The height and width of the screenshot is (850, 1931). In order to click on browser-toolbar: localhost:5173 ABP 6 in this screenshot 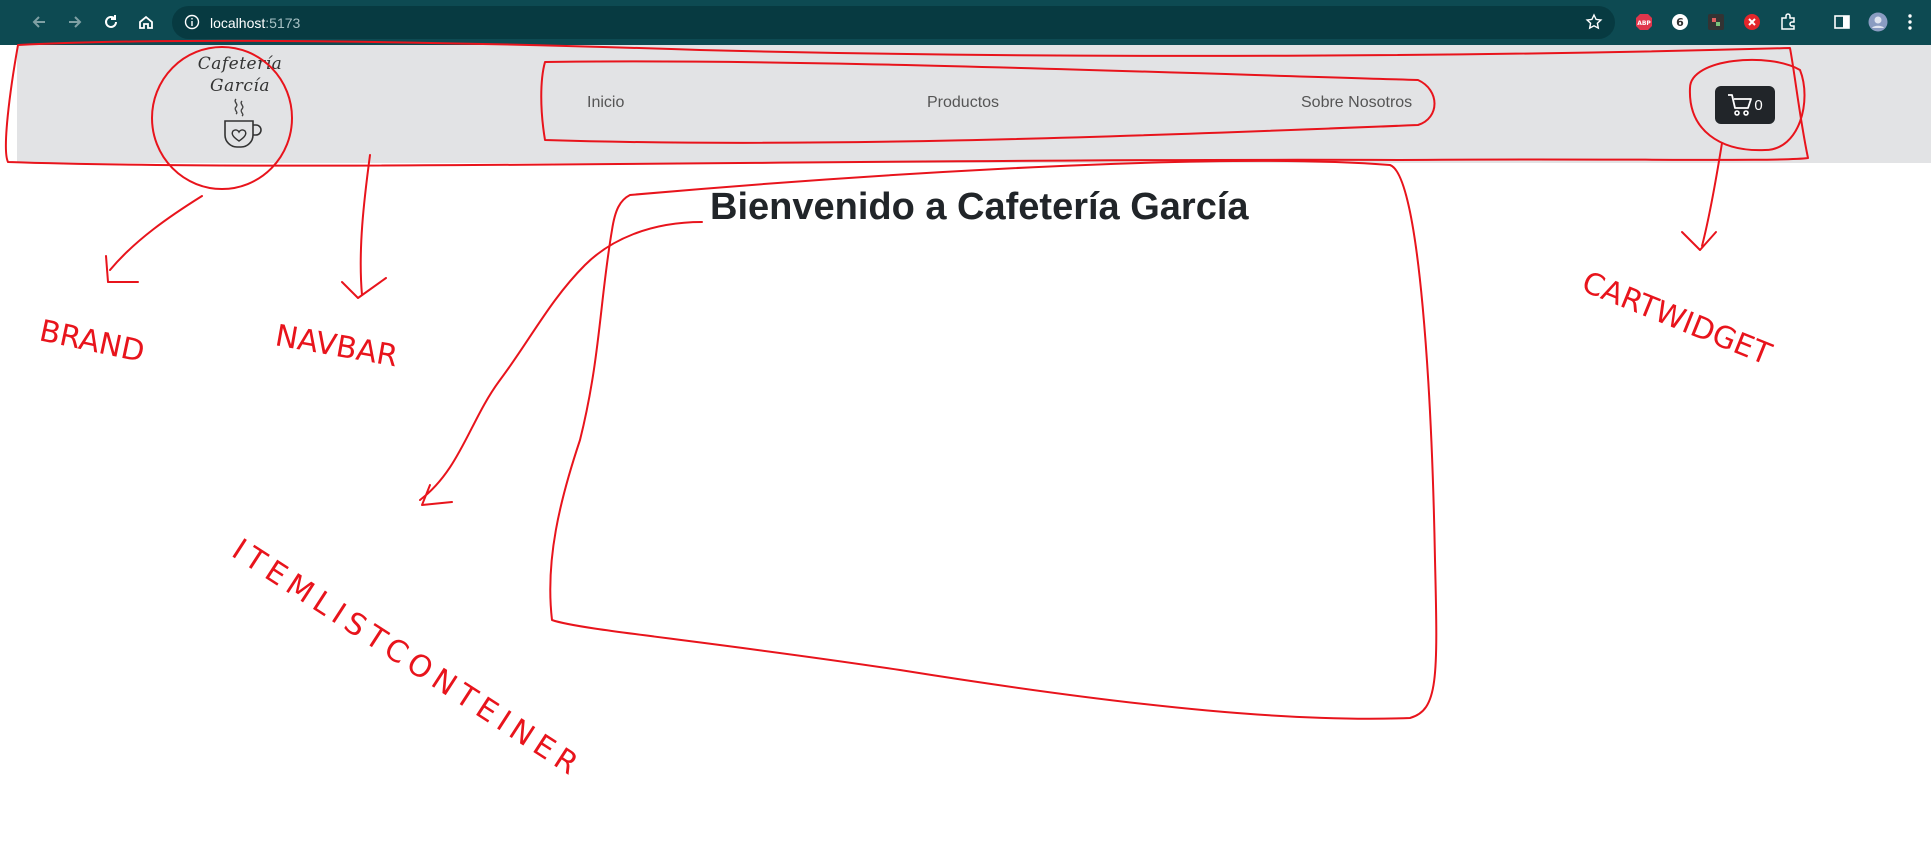, I will do `click(965, 22)`.